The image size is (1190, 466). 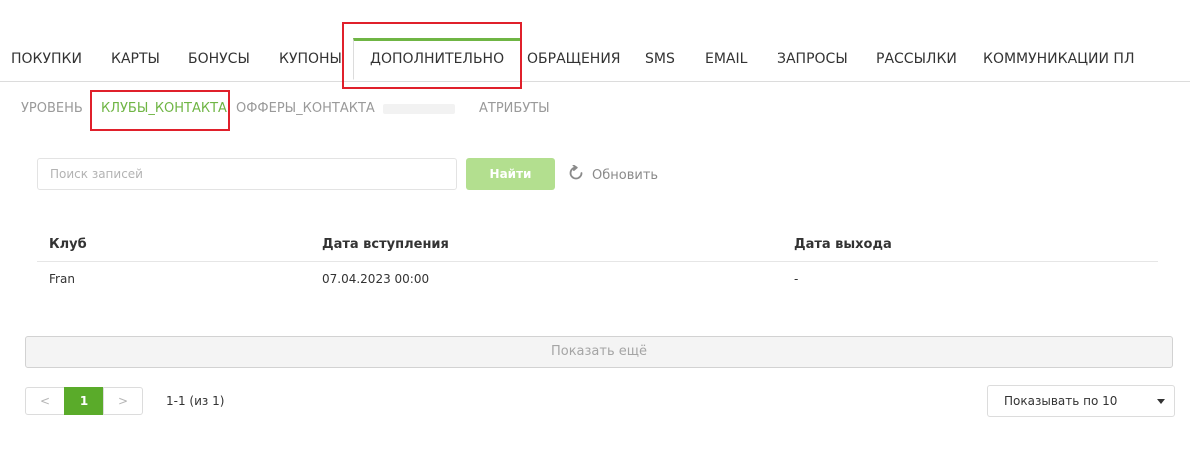 What do you see at coordinates (219, 59) in the screenshot?
I see `tab-bonuses: БОНУСЫ` at bounding box center [219, 59].